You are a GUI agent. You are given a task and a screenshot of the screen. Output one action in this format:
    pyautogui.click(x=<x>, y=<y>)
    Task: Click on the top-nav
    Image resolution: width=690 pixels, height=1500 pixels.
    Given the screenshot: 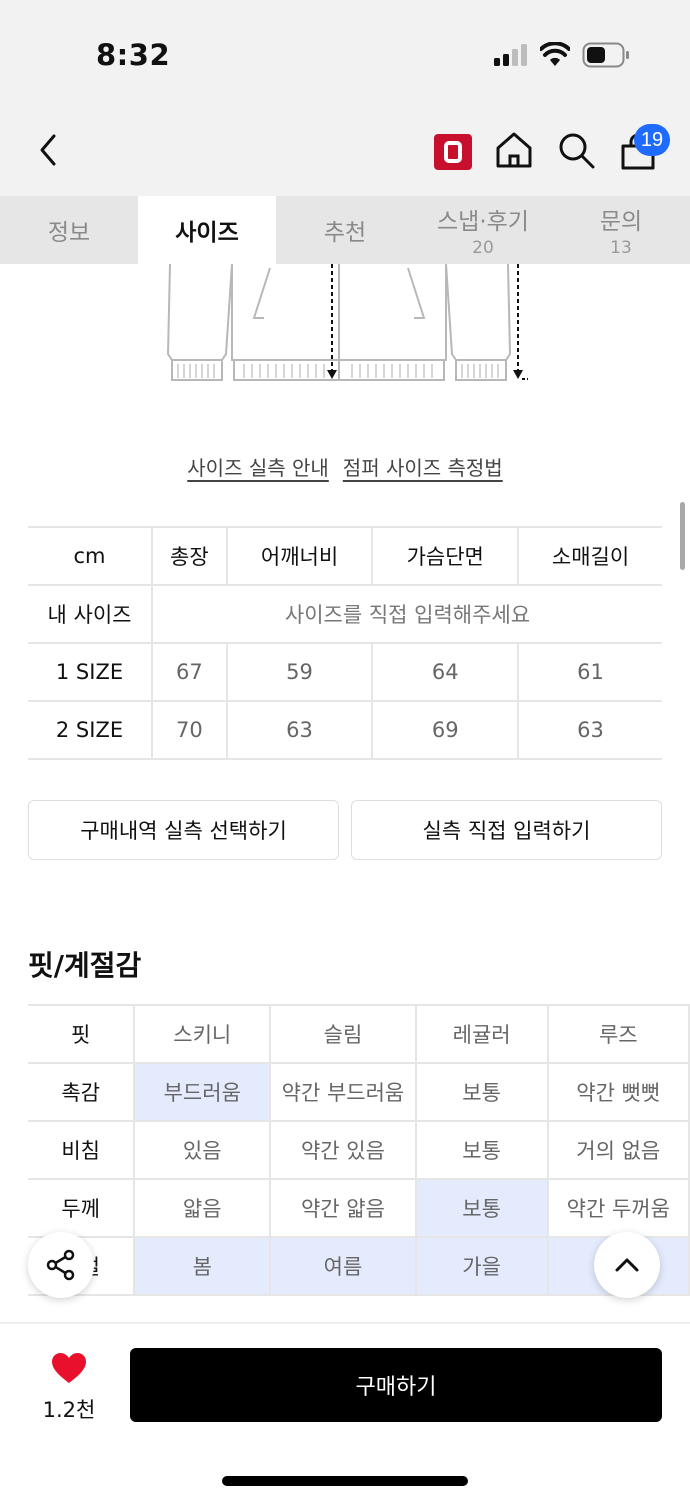 What is the action you would take?
    pyautogui.click(x=345, y=148)
    